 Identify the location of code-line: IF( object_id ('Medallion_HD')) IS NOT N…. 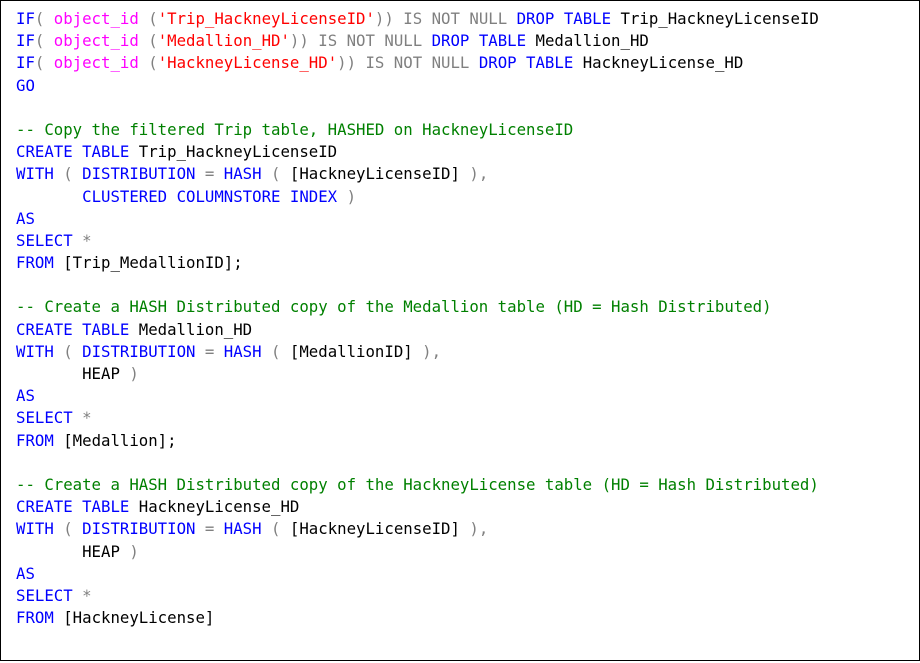
(417, 41).